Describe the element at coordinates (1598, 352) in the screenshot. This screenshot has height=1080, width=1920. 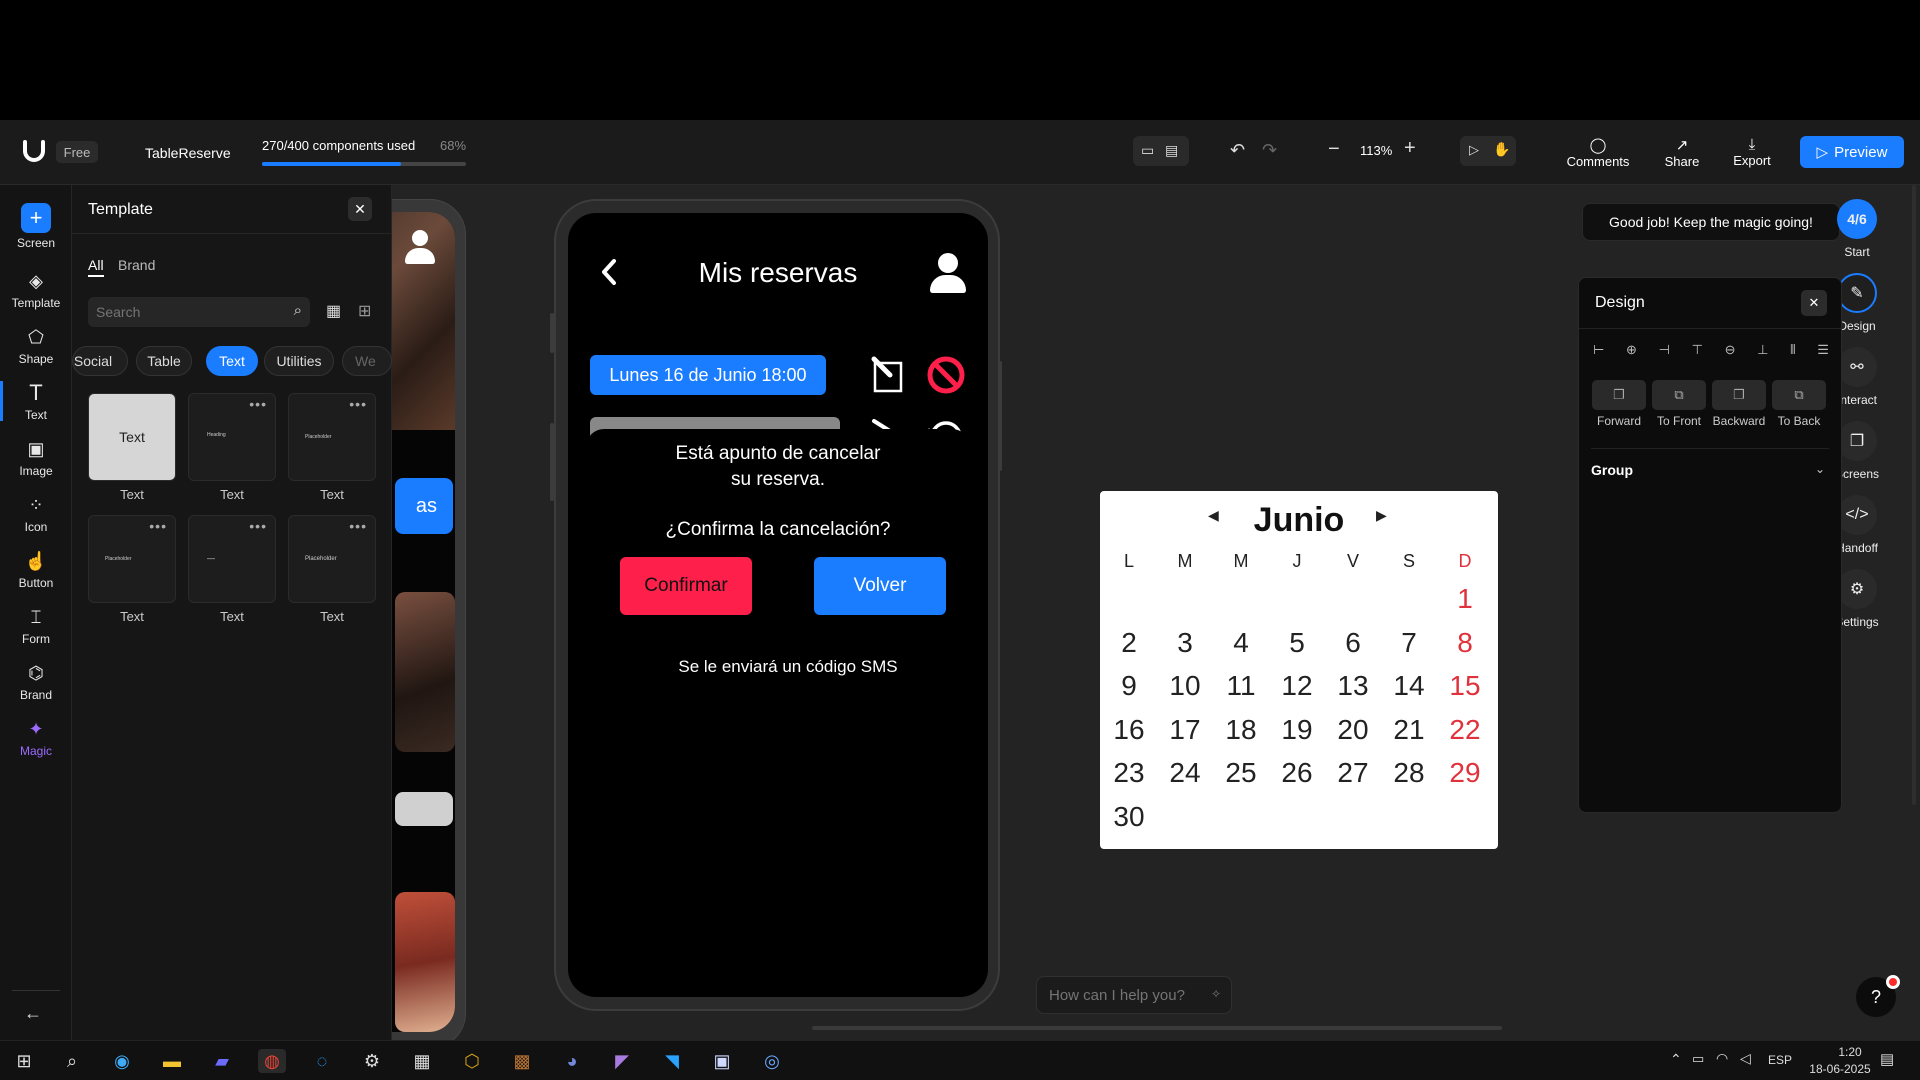
I see `align-left-icon: ⊢` at that location.